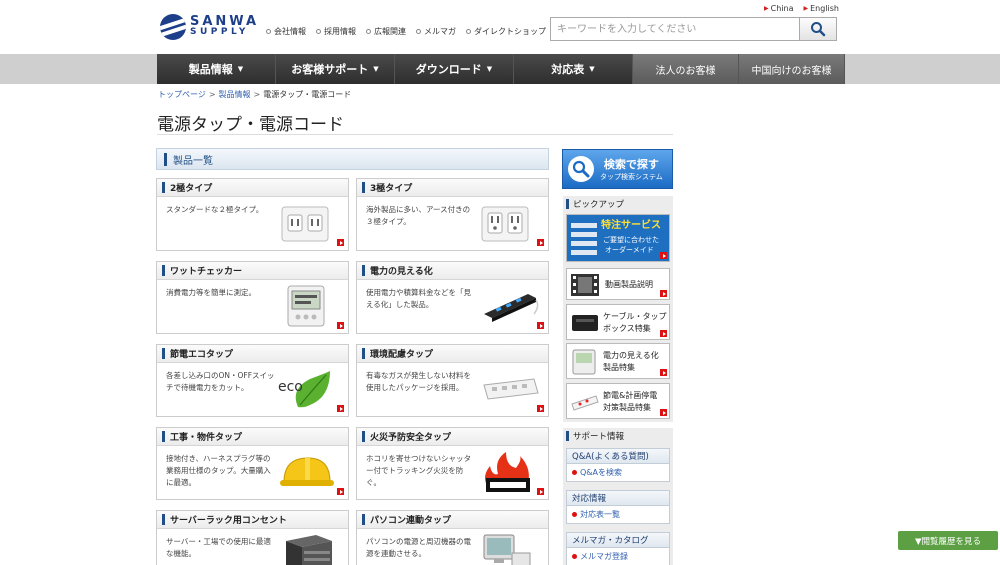  What do you see at coordinates (599, 437) in the screenshot?
I see `support-title: サポート情報` at bounding box center [599, 437].